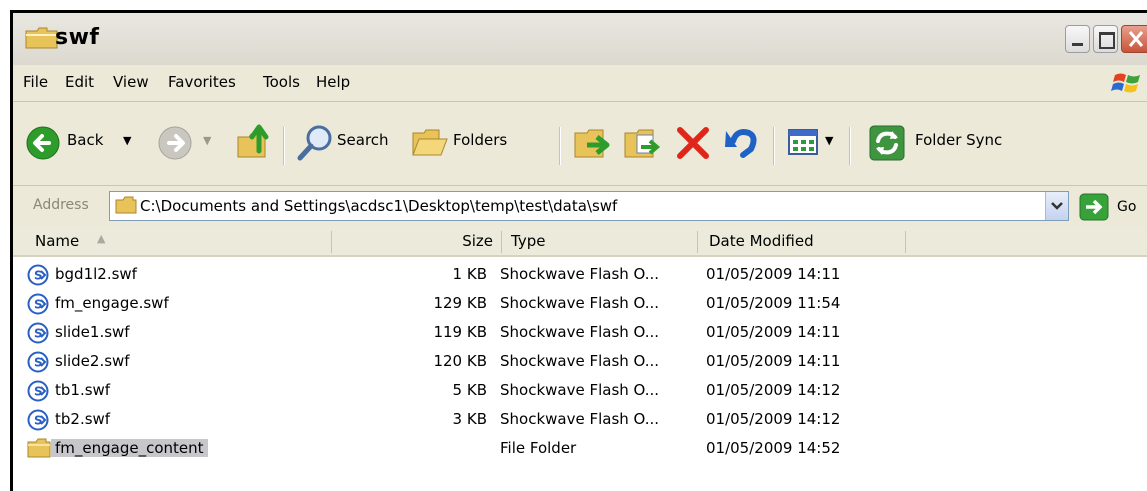 The width and height of the screenshot is (1147, 491). I want to click on go-arrow-icon, so click(1094, 207).